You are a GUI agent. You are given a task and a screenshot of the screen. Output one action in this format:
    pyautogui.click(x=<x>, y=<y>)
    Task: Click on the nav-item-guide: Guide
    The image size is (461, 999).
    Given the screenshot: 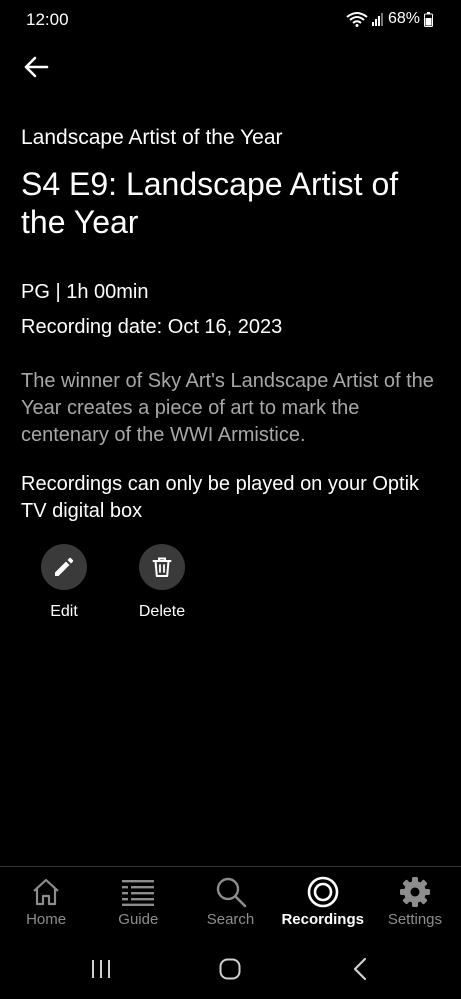 What is the action you would take?
    pyautogui.click(x=138, y=900)
    